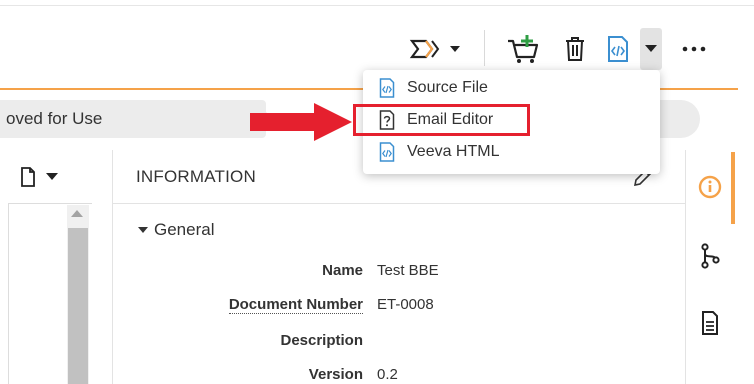 Image resolution: width=754 pixels, height=384 pixels. I want to click on field-label-name: Name, so click(342, 270).